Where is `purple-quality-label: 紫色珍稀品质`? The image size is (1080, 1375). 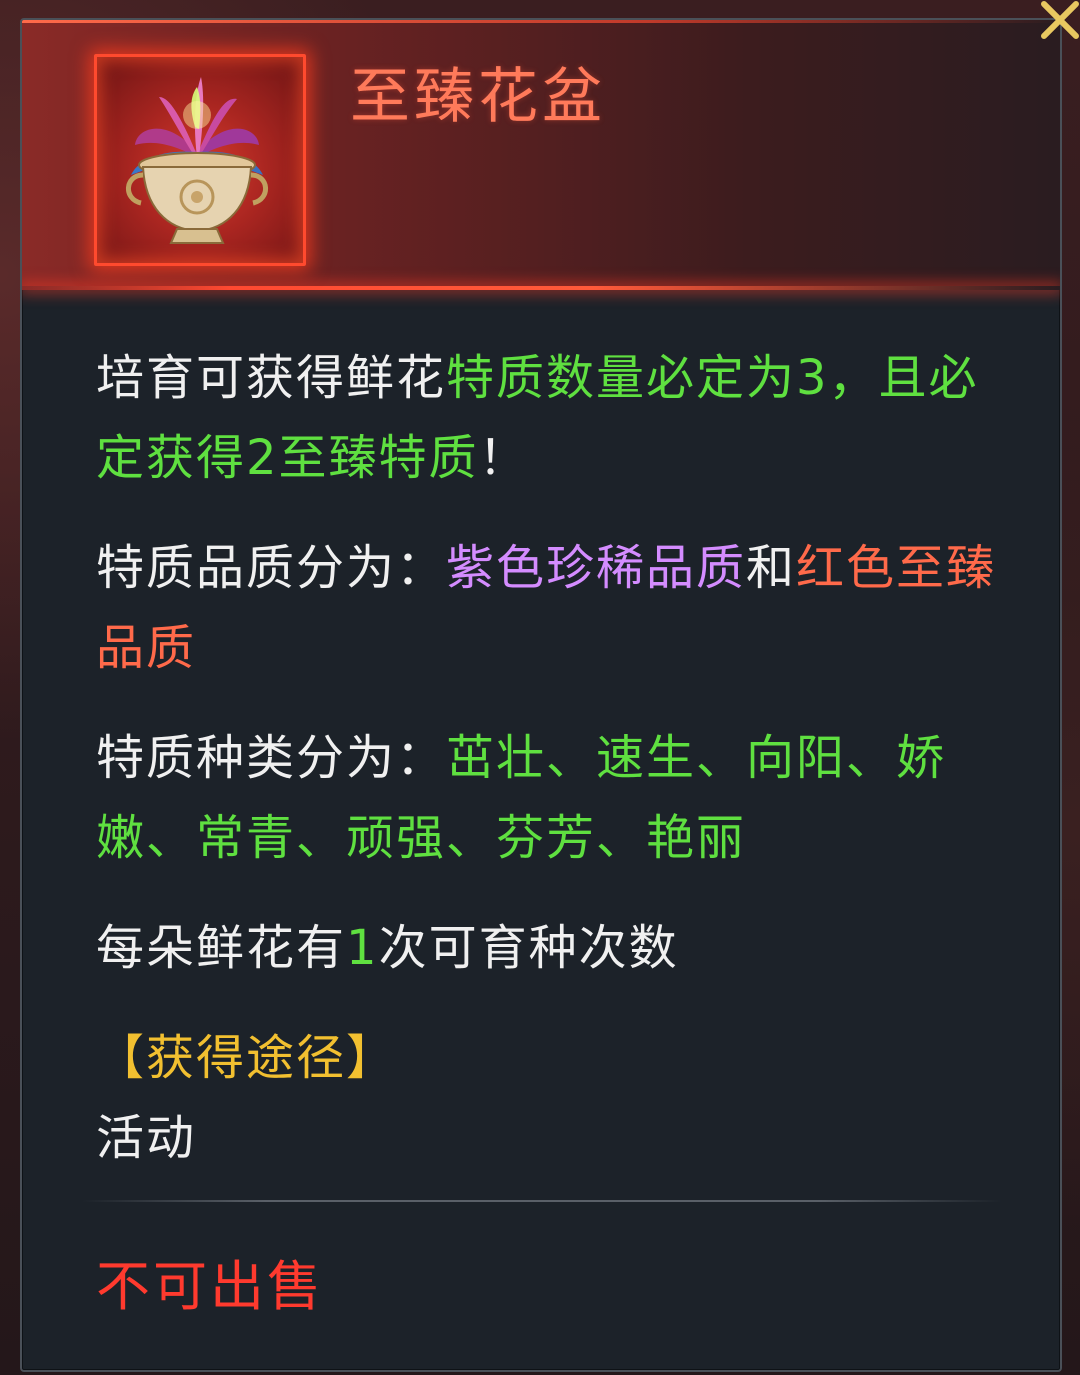
purple-quality-label: 紫色珍稀品质 is located at coordinates (596, 568).